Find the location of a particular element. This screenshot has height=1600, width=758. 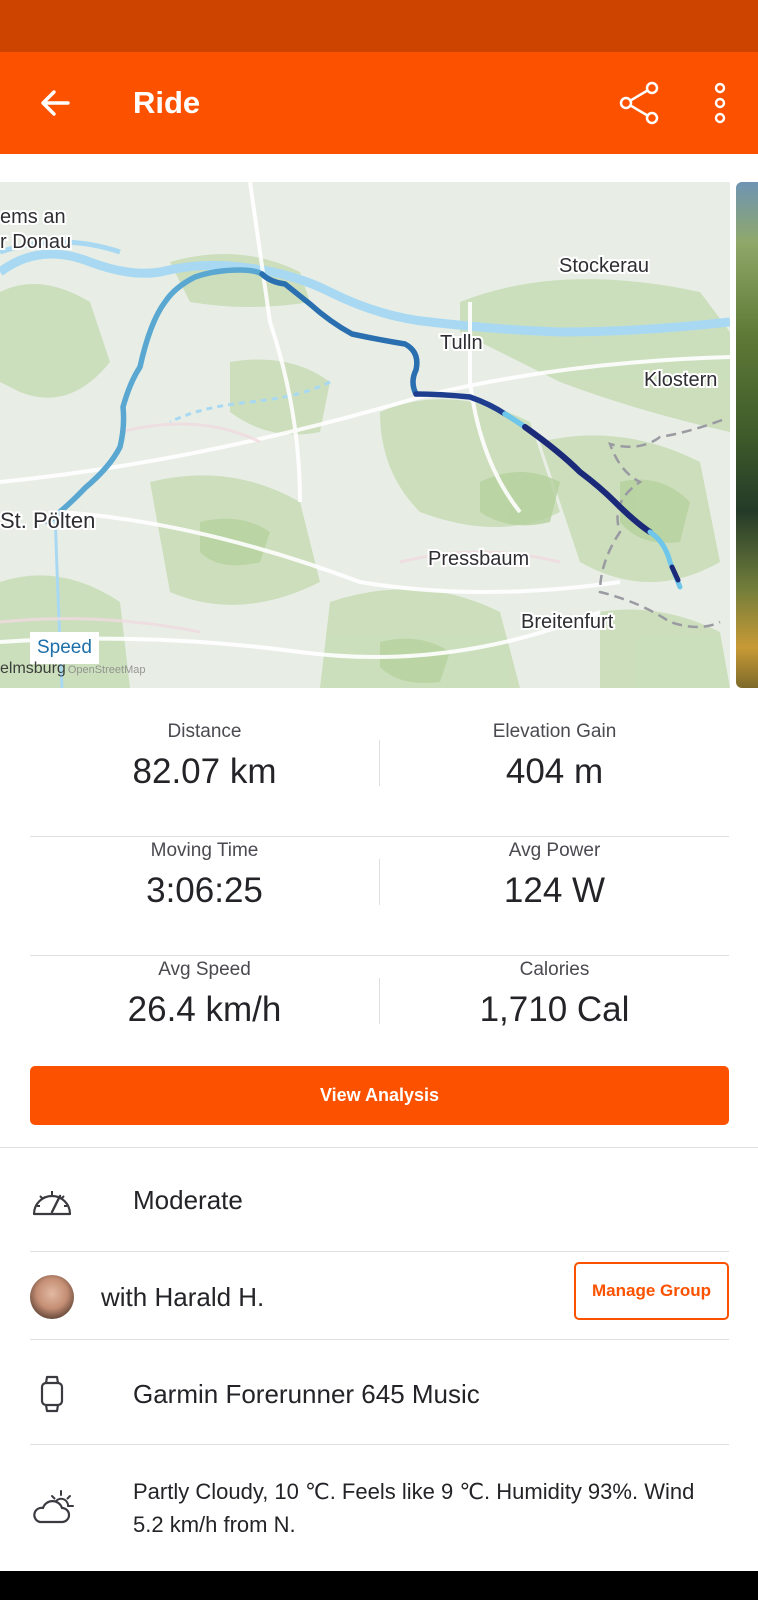

map-label: Tulln is located at coordinates (461, 343).